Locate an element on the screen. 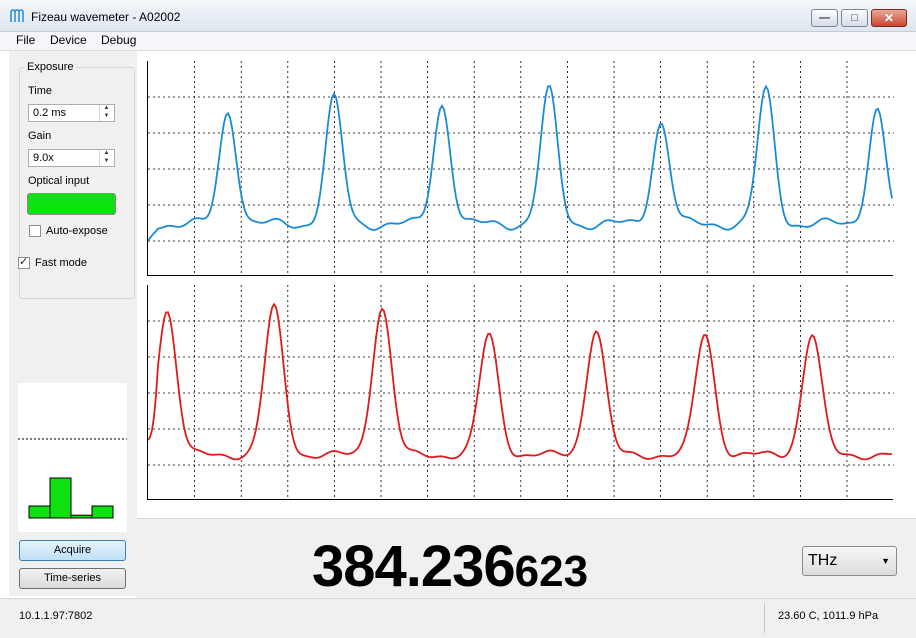 The height and width of the screenshot is (638, 916). connection-address: 10.1.1.97:7802 is located at coordinates (56, 616).